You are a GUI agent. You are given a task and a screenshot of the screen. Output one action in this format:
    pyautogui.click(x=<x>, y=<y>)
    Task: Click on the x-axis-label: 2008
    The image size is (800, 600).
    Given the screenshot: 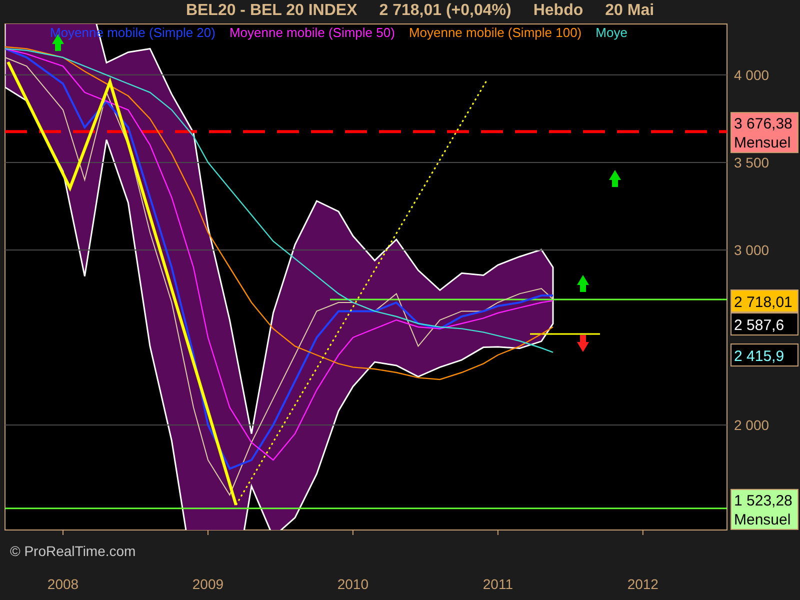 What is the action you would take?
    pyautogui.click(x=63, y=584)
    